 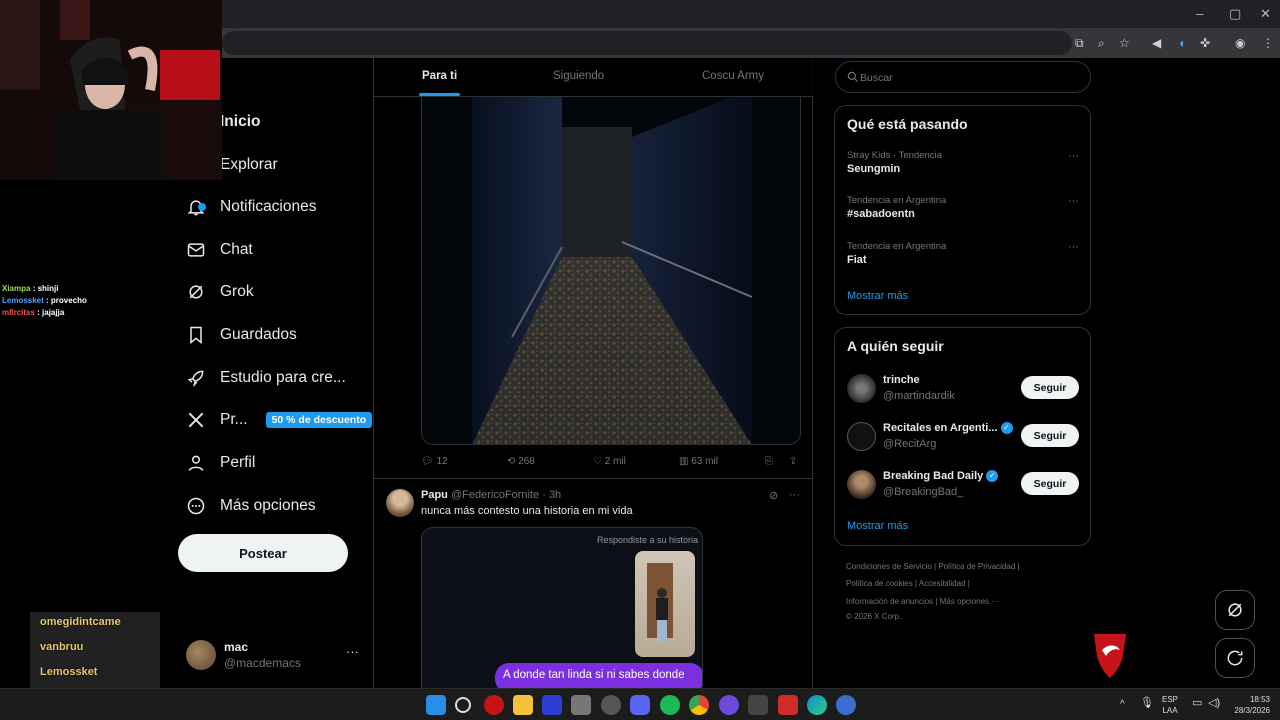 What do you see at coordinates (963, 390) in the screenshot?
I see `follow-suggestion: trinche @martindardik Seguir` at bounding box center [963, 390].